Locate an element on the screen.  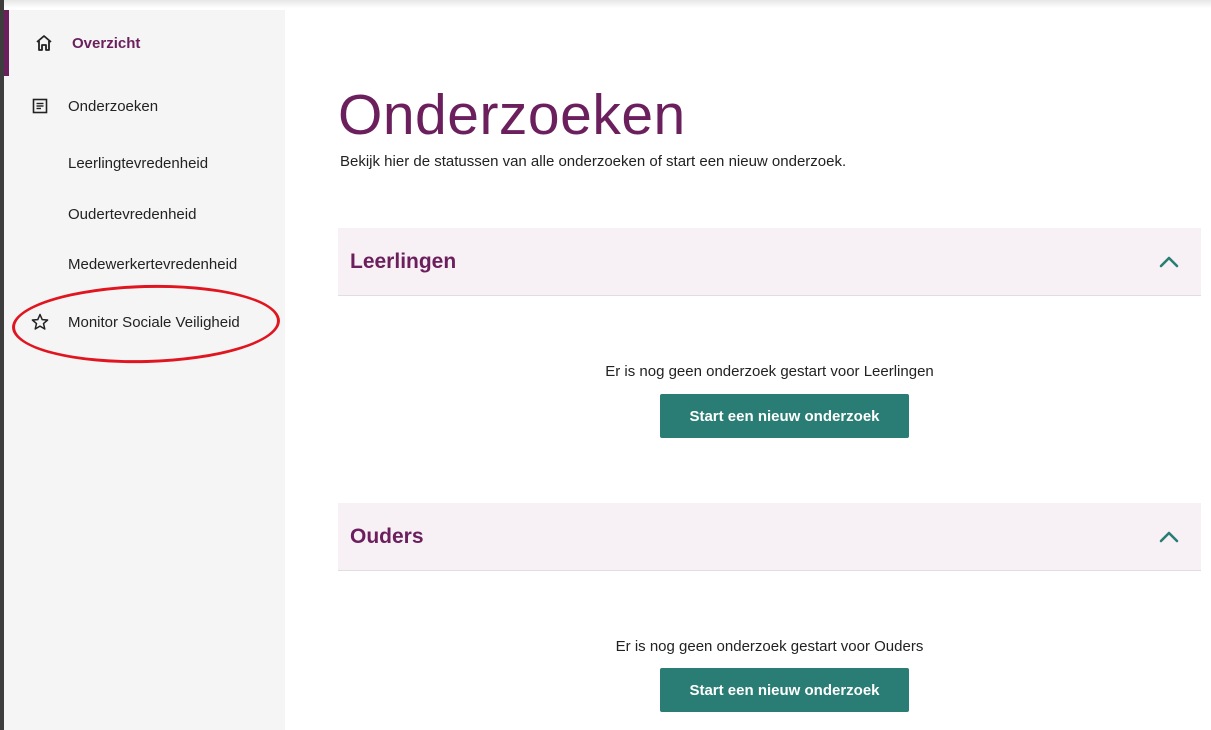
document-icon is located at coordinates (40, 106).